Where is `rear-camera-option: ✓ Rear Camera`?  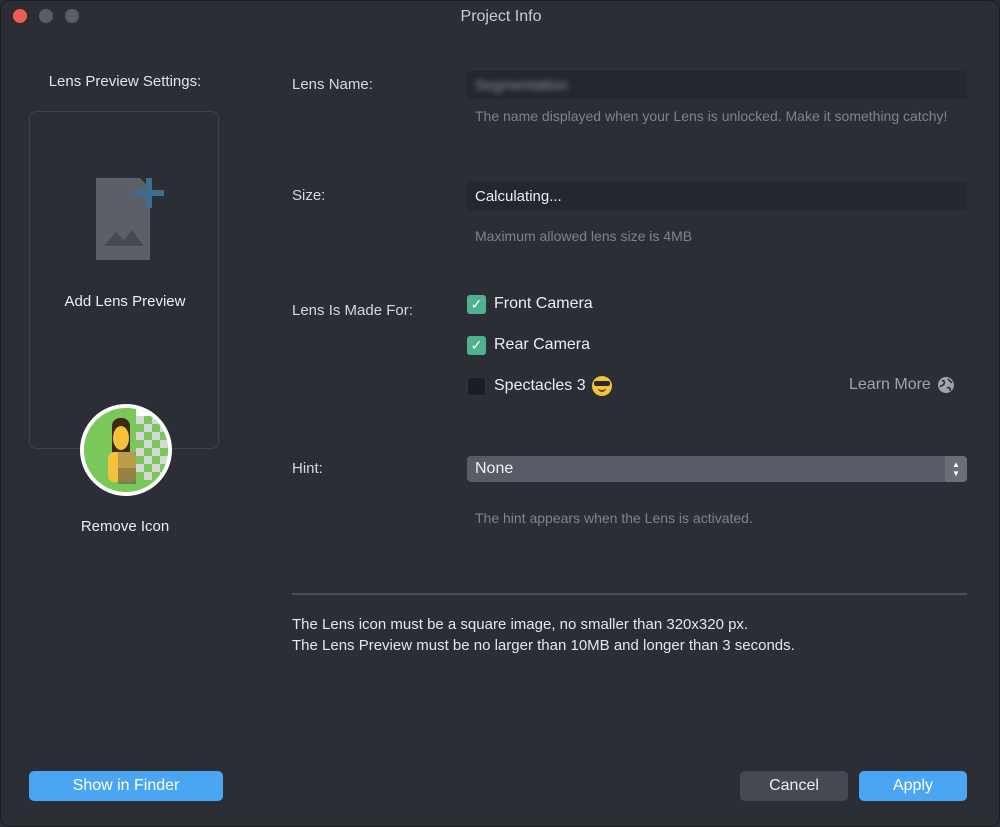 rear-camera-option: ✓ Rear Camera is located at coordinates (528, 345).